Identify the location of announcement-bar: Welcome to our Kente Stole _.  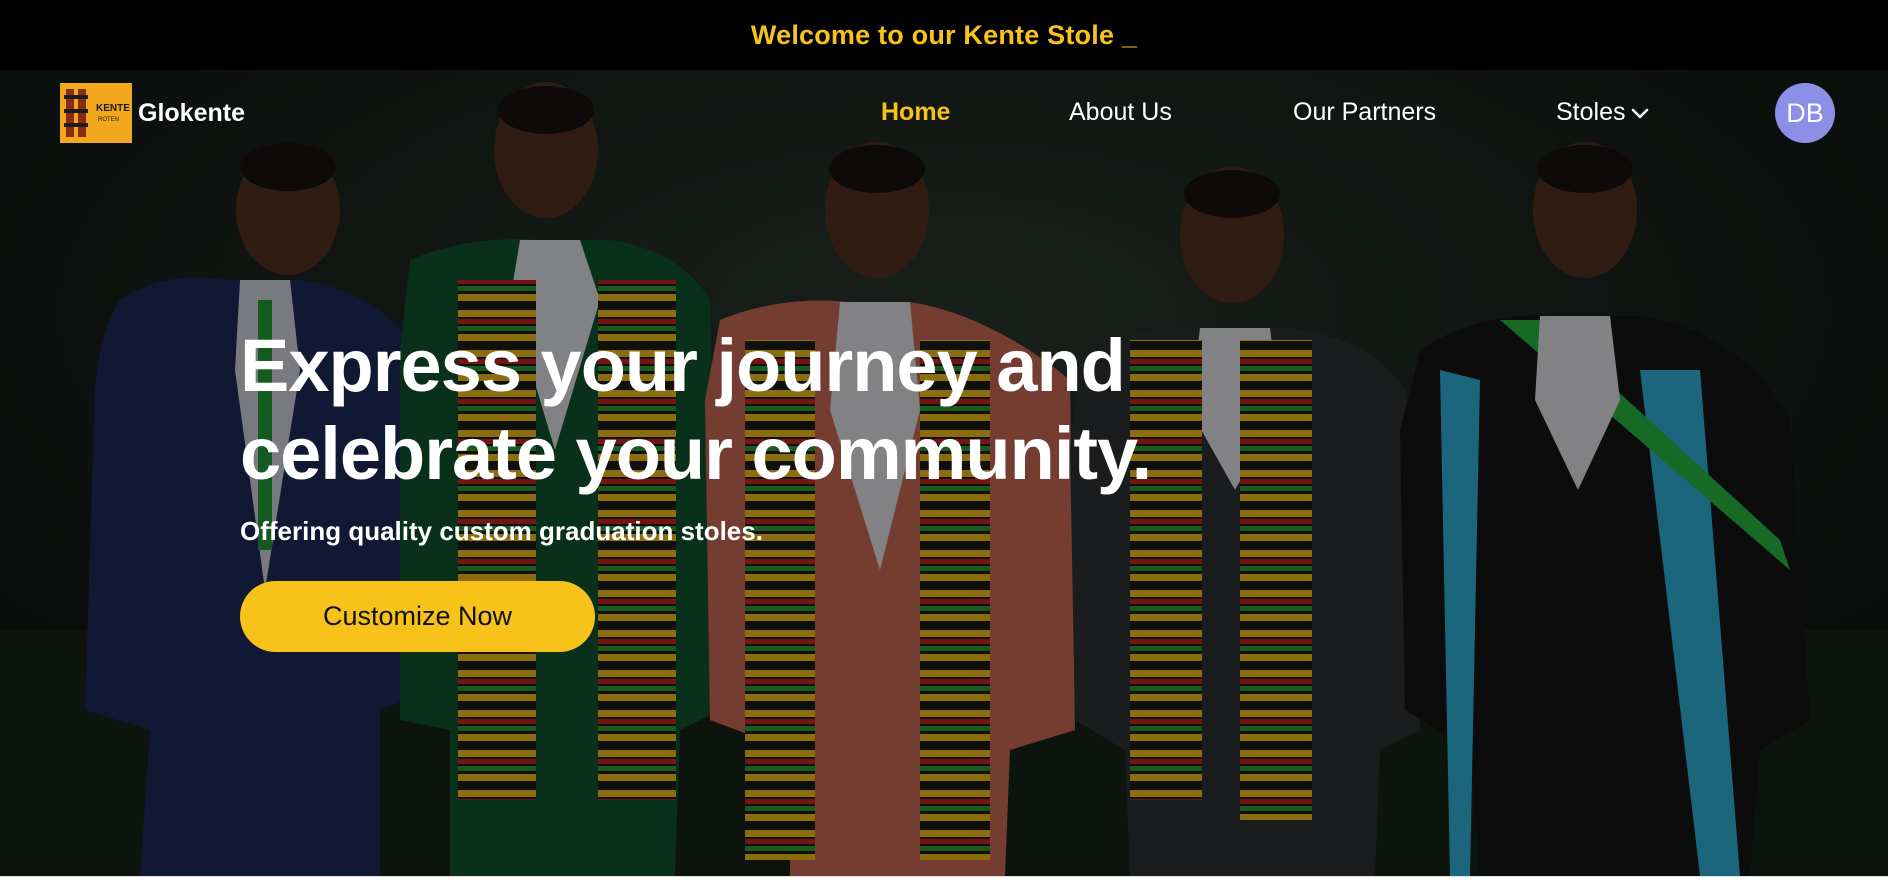
(944, 35).